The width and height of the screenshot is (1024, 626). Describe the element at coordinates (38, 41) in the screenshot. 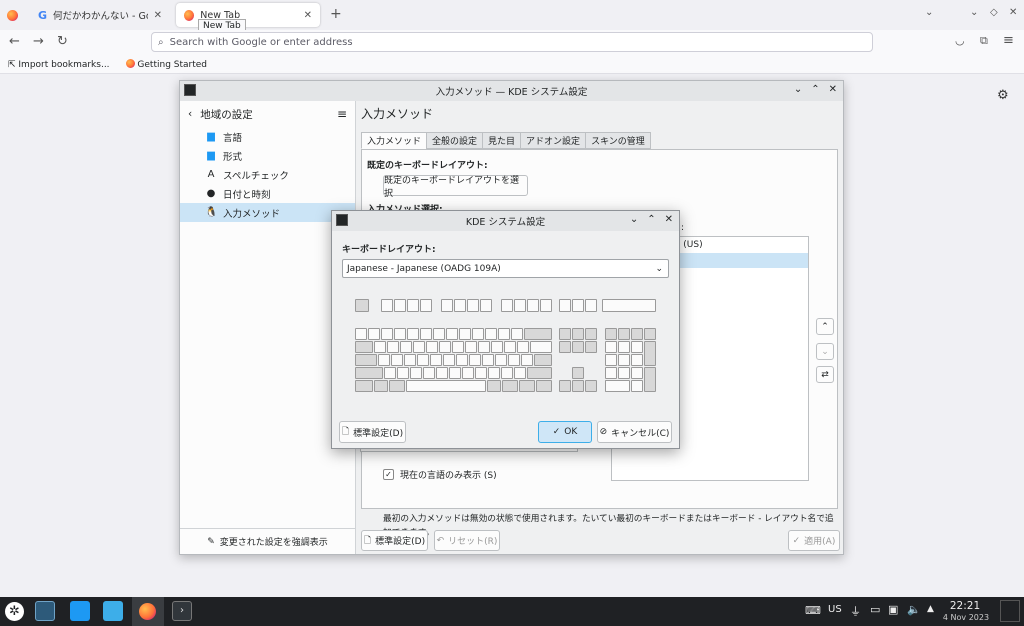

I see `forward-icon: →` at that location.